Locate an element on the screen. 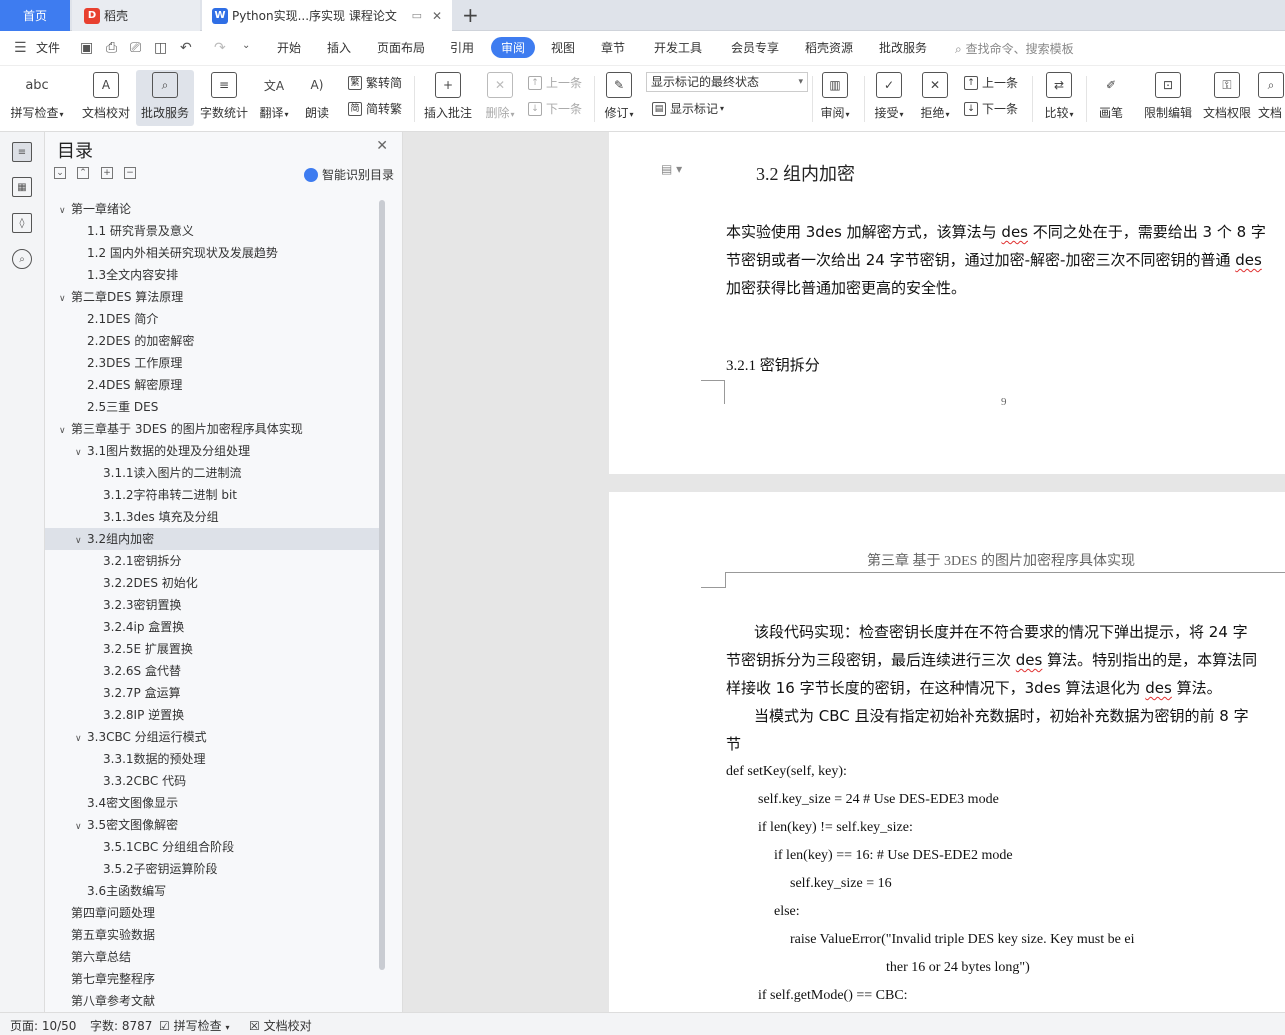  menu-member: 会员专享 is located at coordinates (755, 47).